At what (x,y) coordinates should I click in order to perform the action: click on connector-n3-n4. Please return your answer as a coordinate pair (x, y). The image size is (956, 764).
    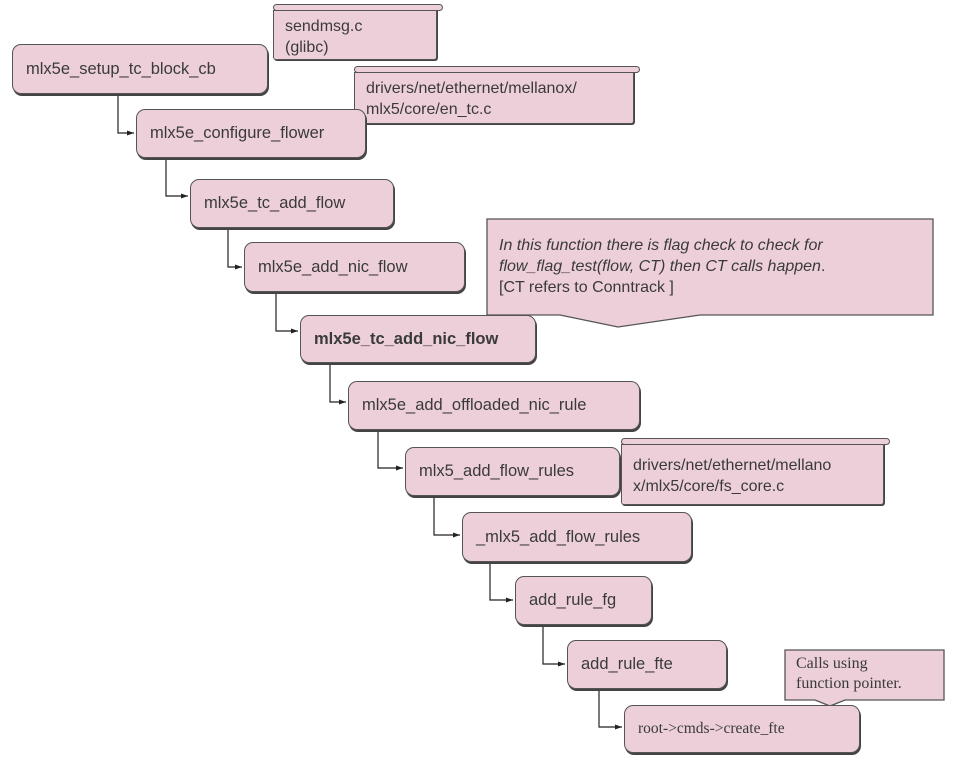
    Looking at the image, I should click on (234, 249).